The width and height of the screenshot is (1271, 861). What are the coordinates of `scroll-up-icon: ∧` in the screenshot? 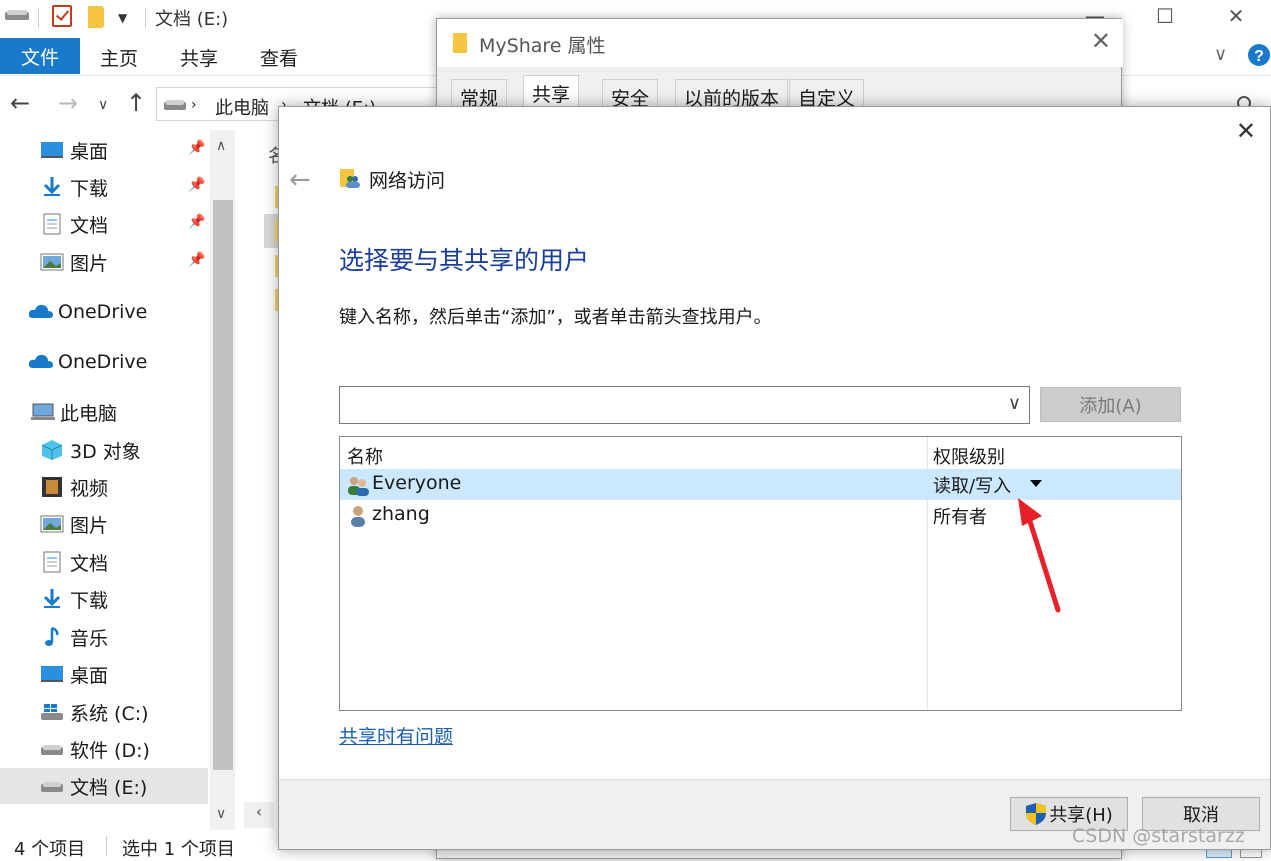 It's located at (221, 146).